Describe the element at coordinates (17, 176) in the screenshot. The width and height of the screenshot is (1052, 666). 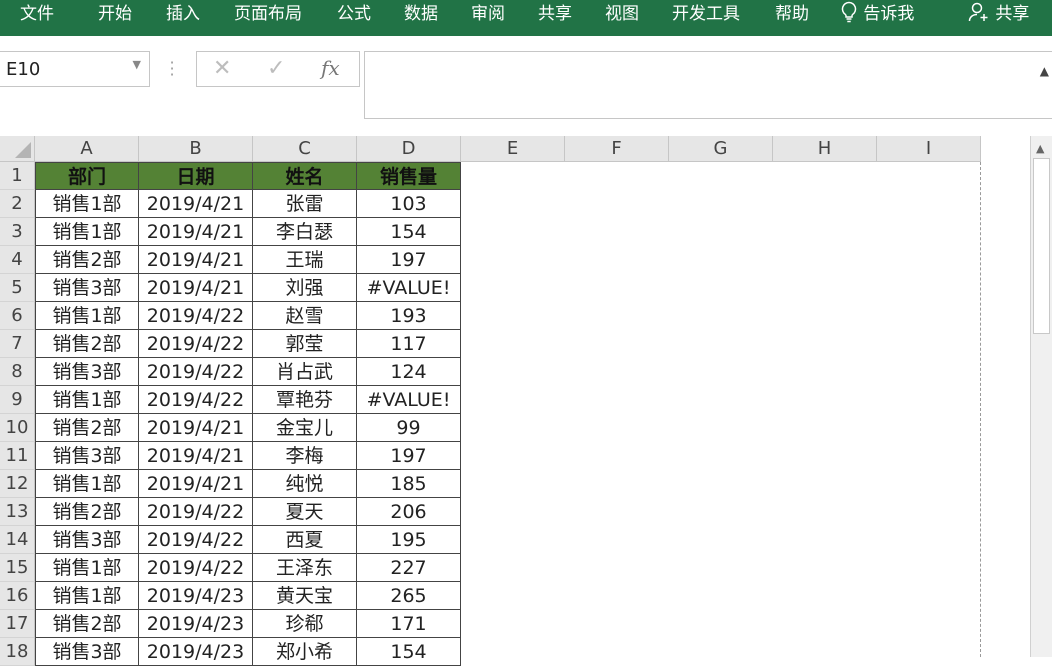
I see `row-header-1: 1` at that location.